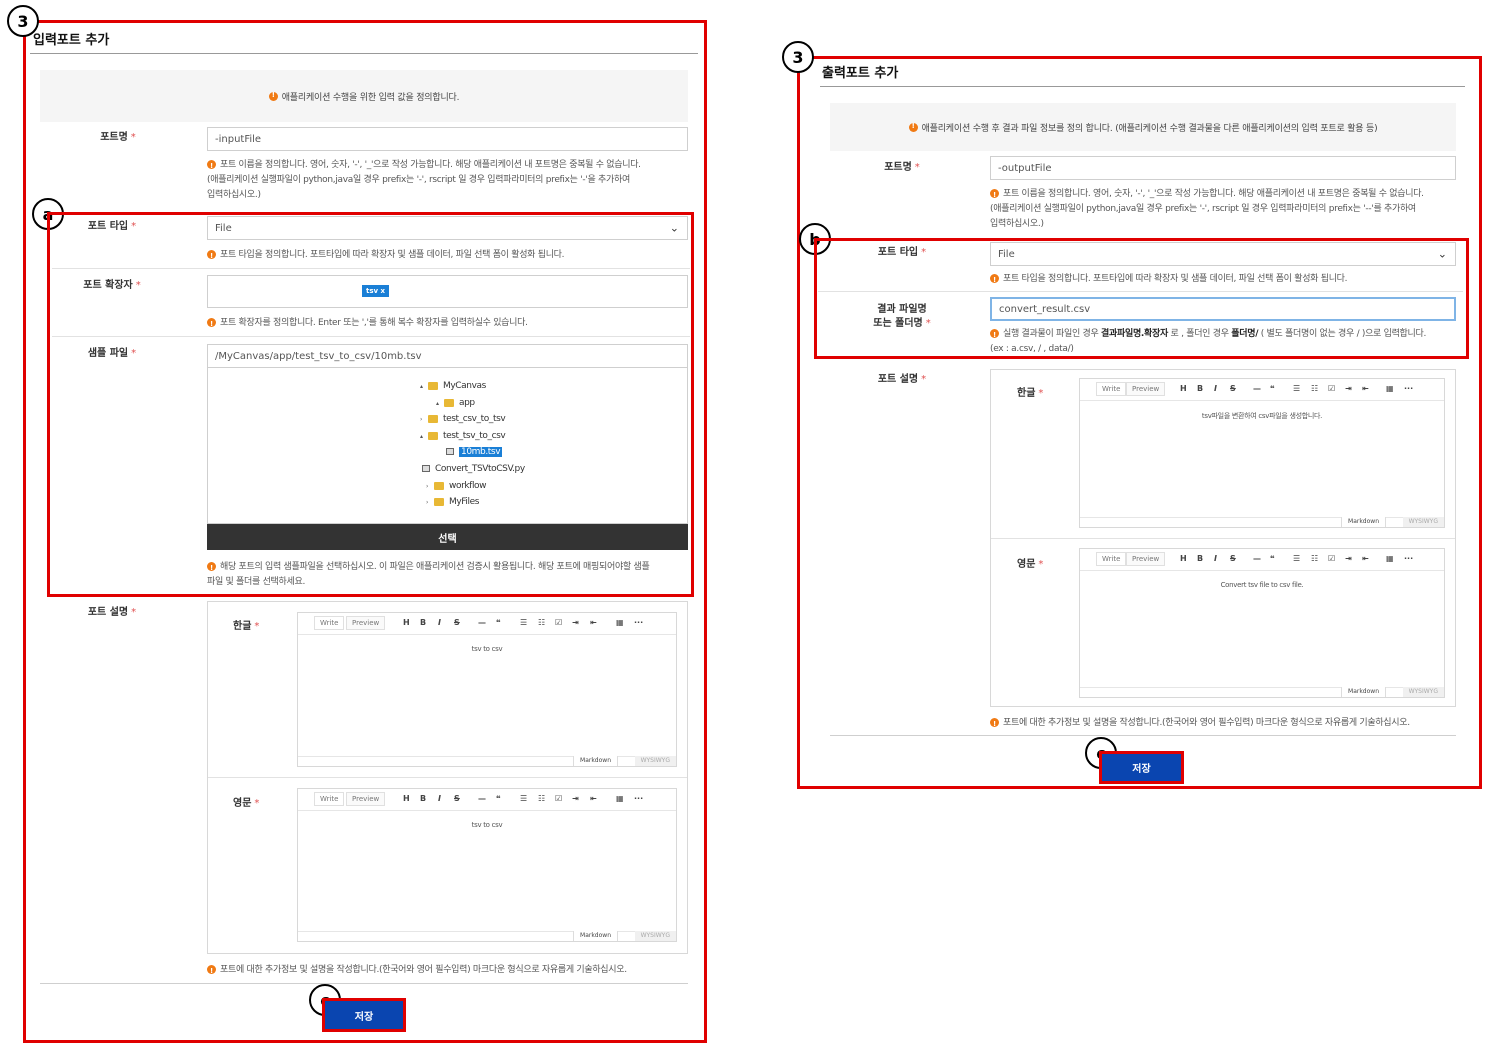 The image size is (1491, 1051). I want to click on info-icon, so click(211, 166).